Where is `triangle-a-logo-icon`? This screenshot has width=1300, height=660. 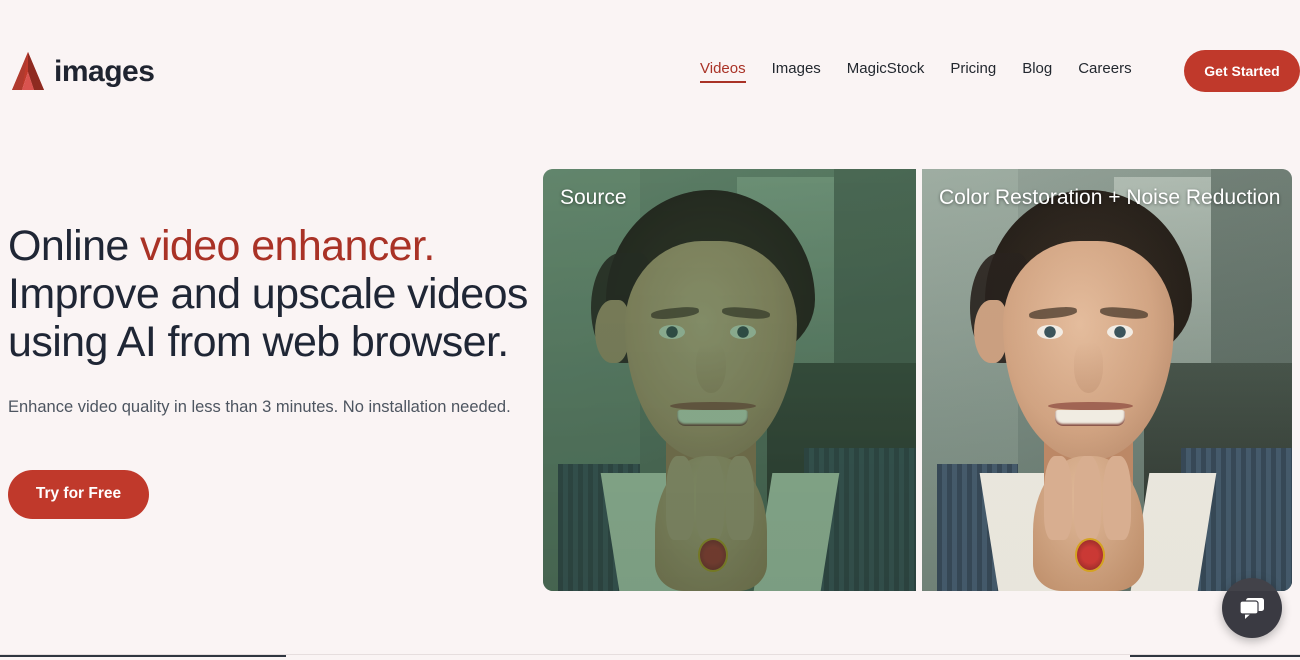
triangle-a-logo-icon is located at coordinates (28, 71).